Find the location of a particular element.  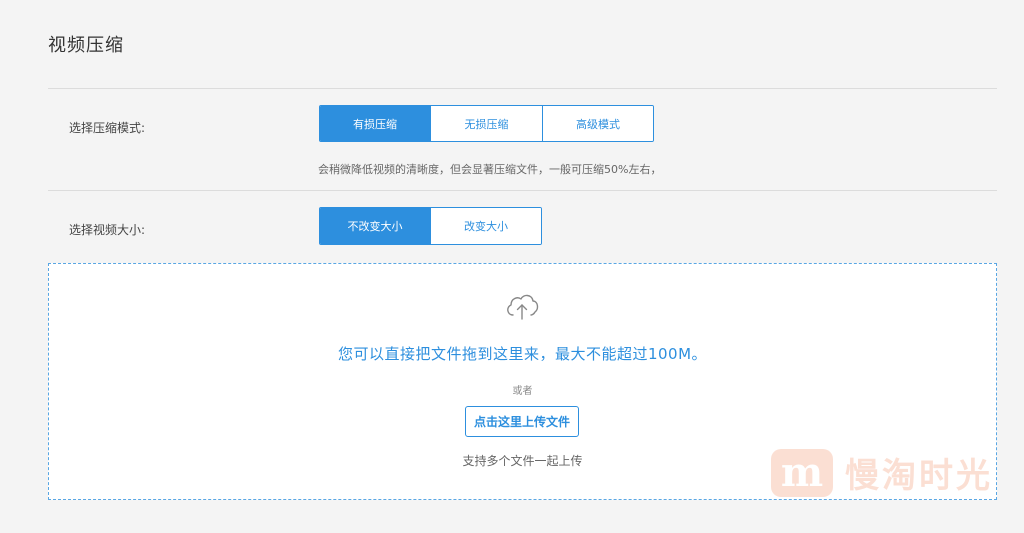

lossy-compression-button: 有损压缩 is located at coordinates (375, 123).